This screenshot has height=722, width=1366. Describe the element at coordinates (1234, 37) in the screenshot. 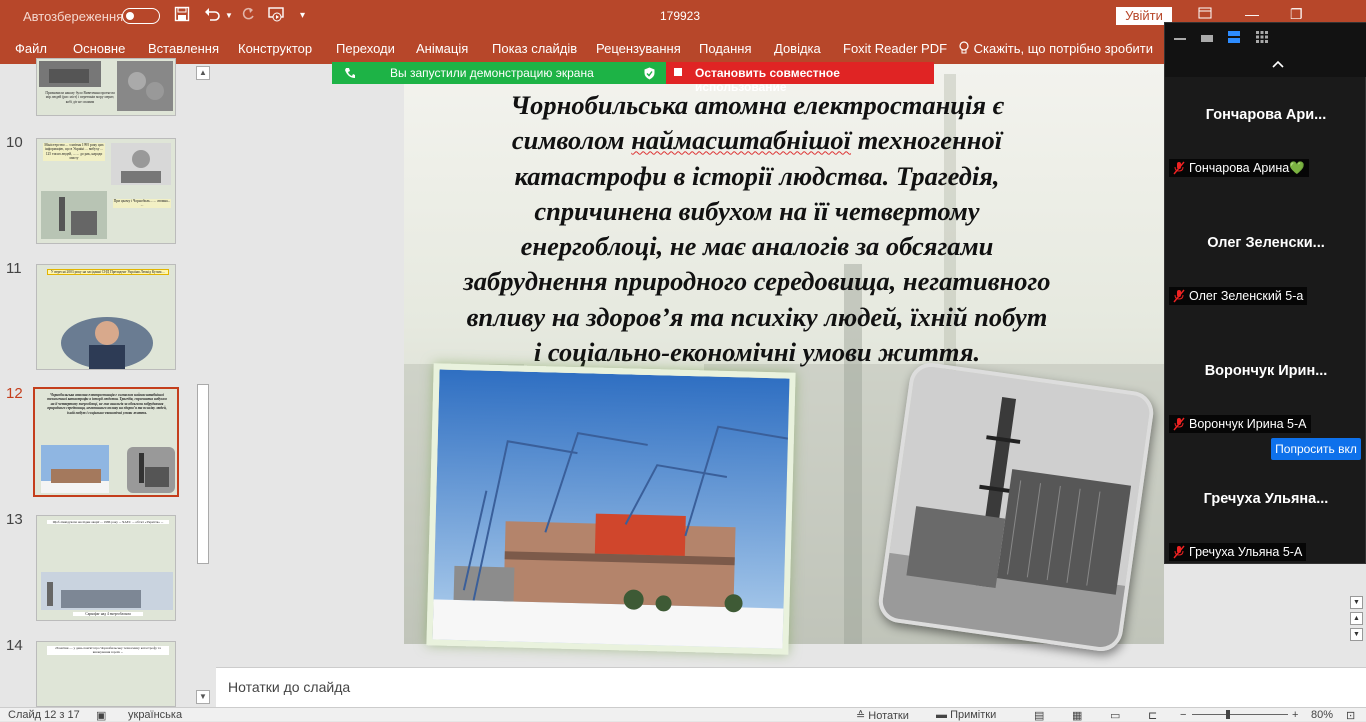

I see `strip-view-icon` at that location.